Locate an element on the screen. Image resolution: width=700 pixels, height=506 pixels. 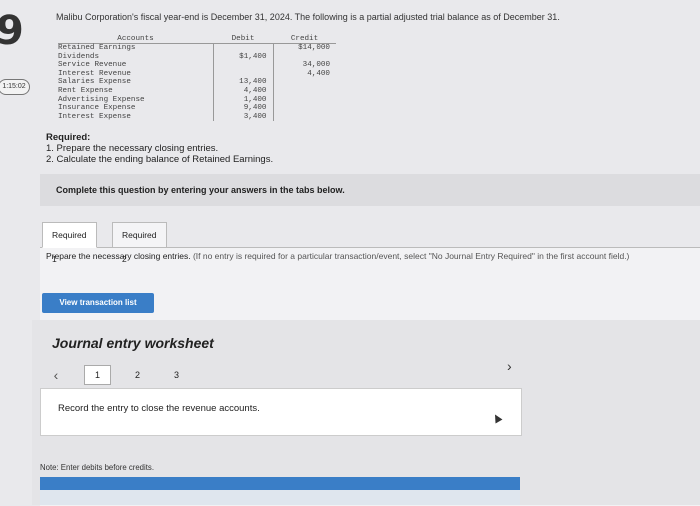
table-row: Dividends $1,400 is located at coordinates (197, 57).